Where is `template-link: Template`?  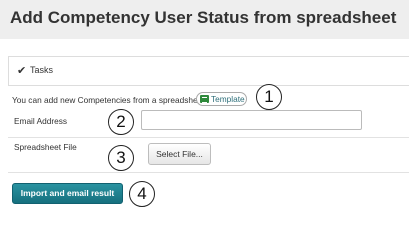
template-link: Template is located at coordinates (221, 99).